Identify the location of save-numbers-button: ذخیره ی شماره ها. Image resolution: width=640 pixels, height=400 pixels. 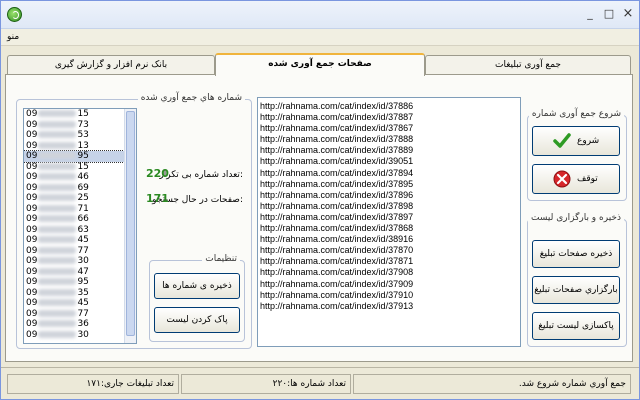
(197, 286).